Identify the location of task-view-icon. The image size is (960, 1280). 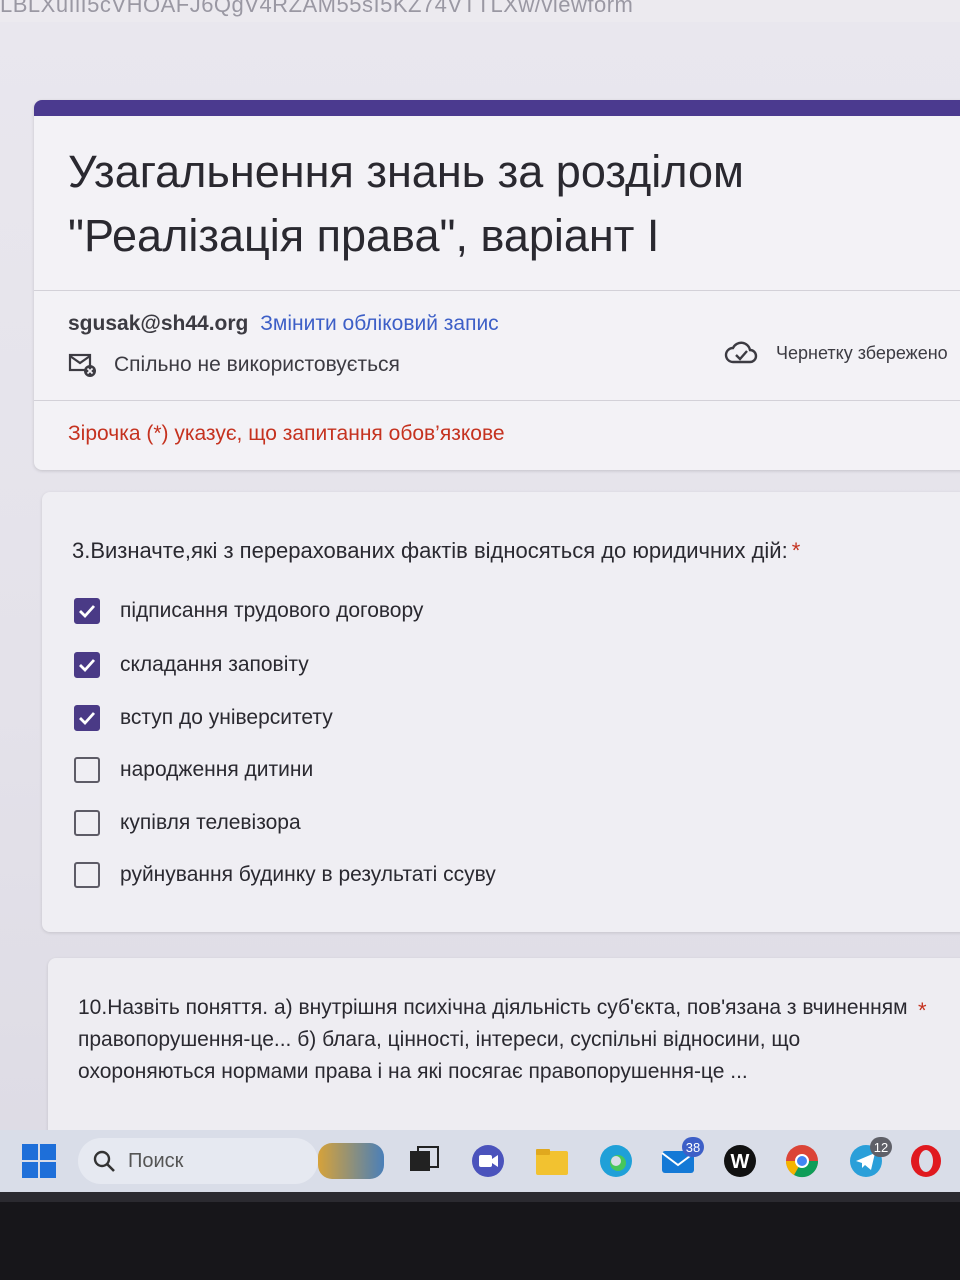
(424, 1161).